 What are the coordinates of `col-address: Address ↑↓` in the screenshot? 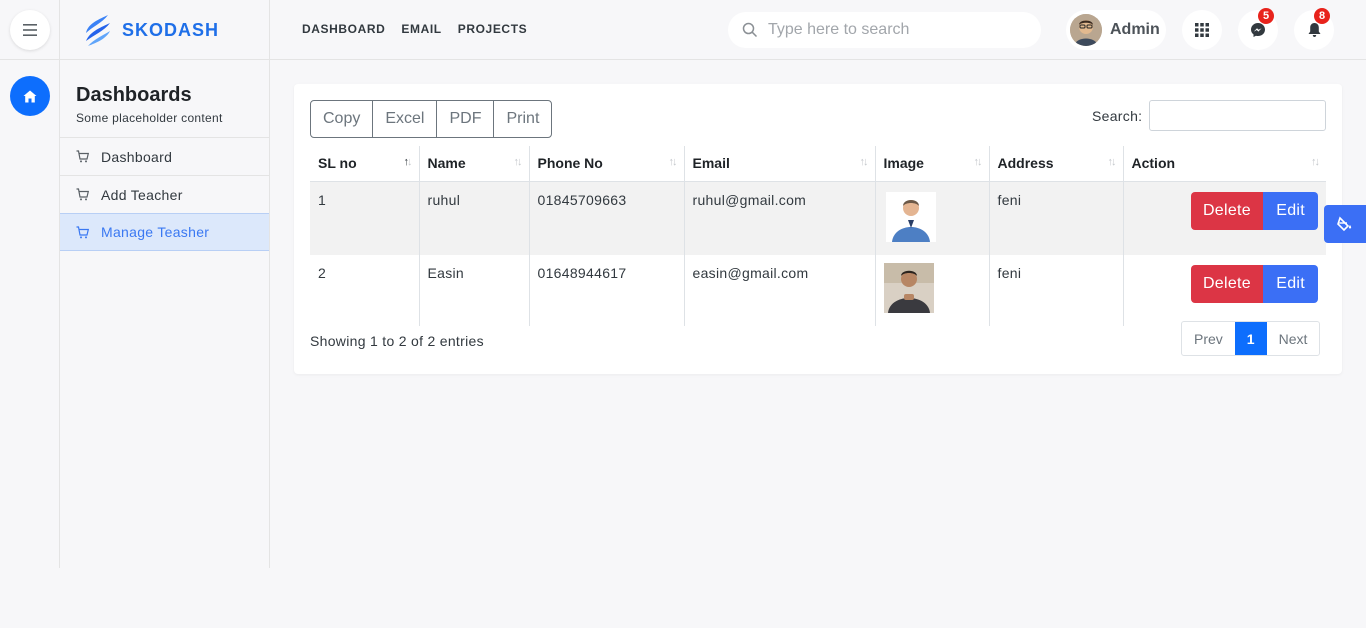 It's located at (1055, 164).